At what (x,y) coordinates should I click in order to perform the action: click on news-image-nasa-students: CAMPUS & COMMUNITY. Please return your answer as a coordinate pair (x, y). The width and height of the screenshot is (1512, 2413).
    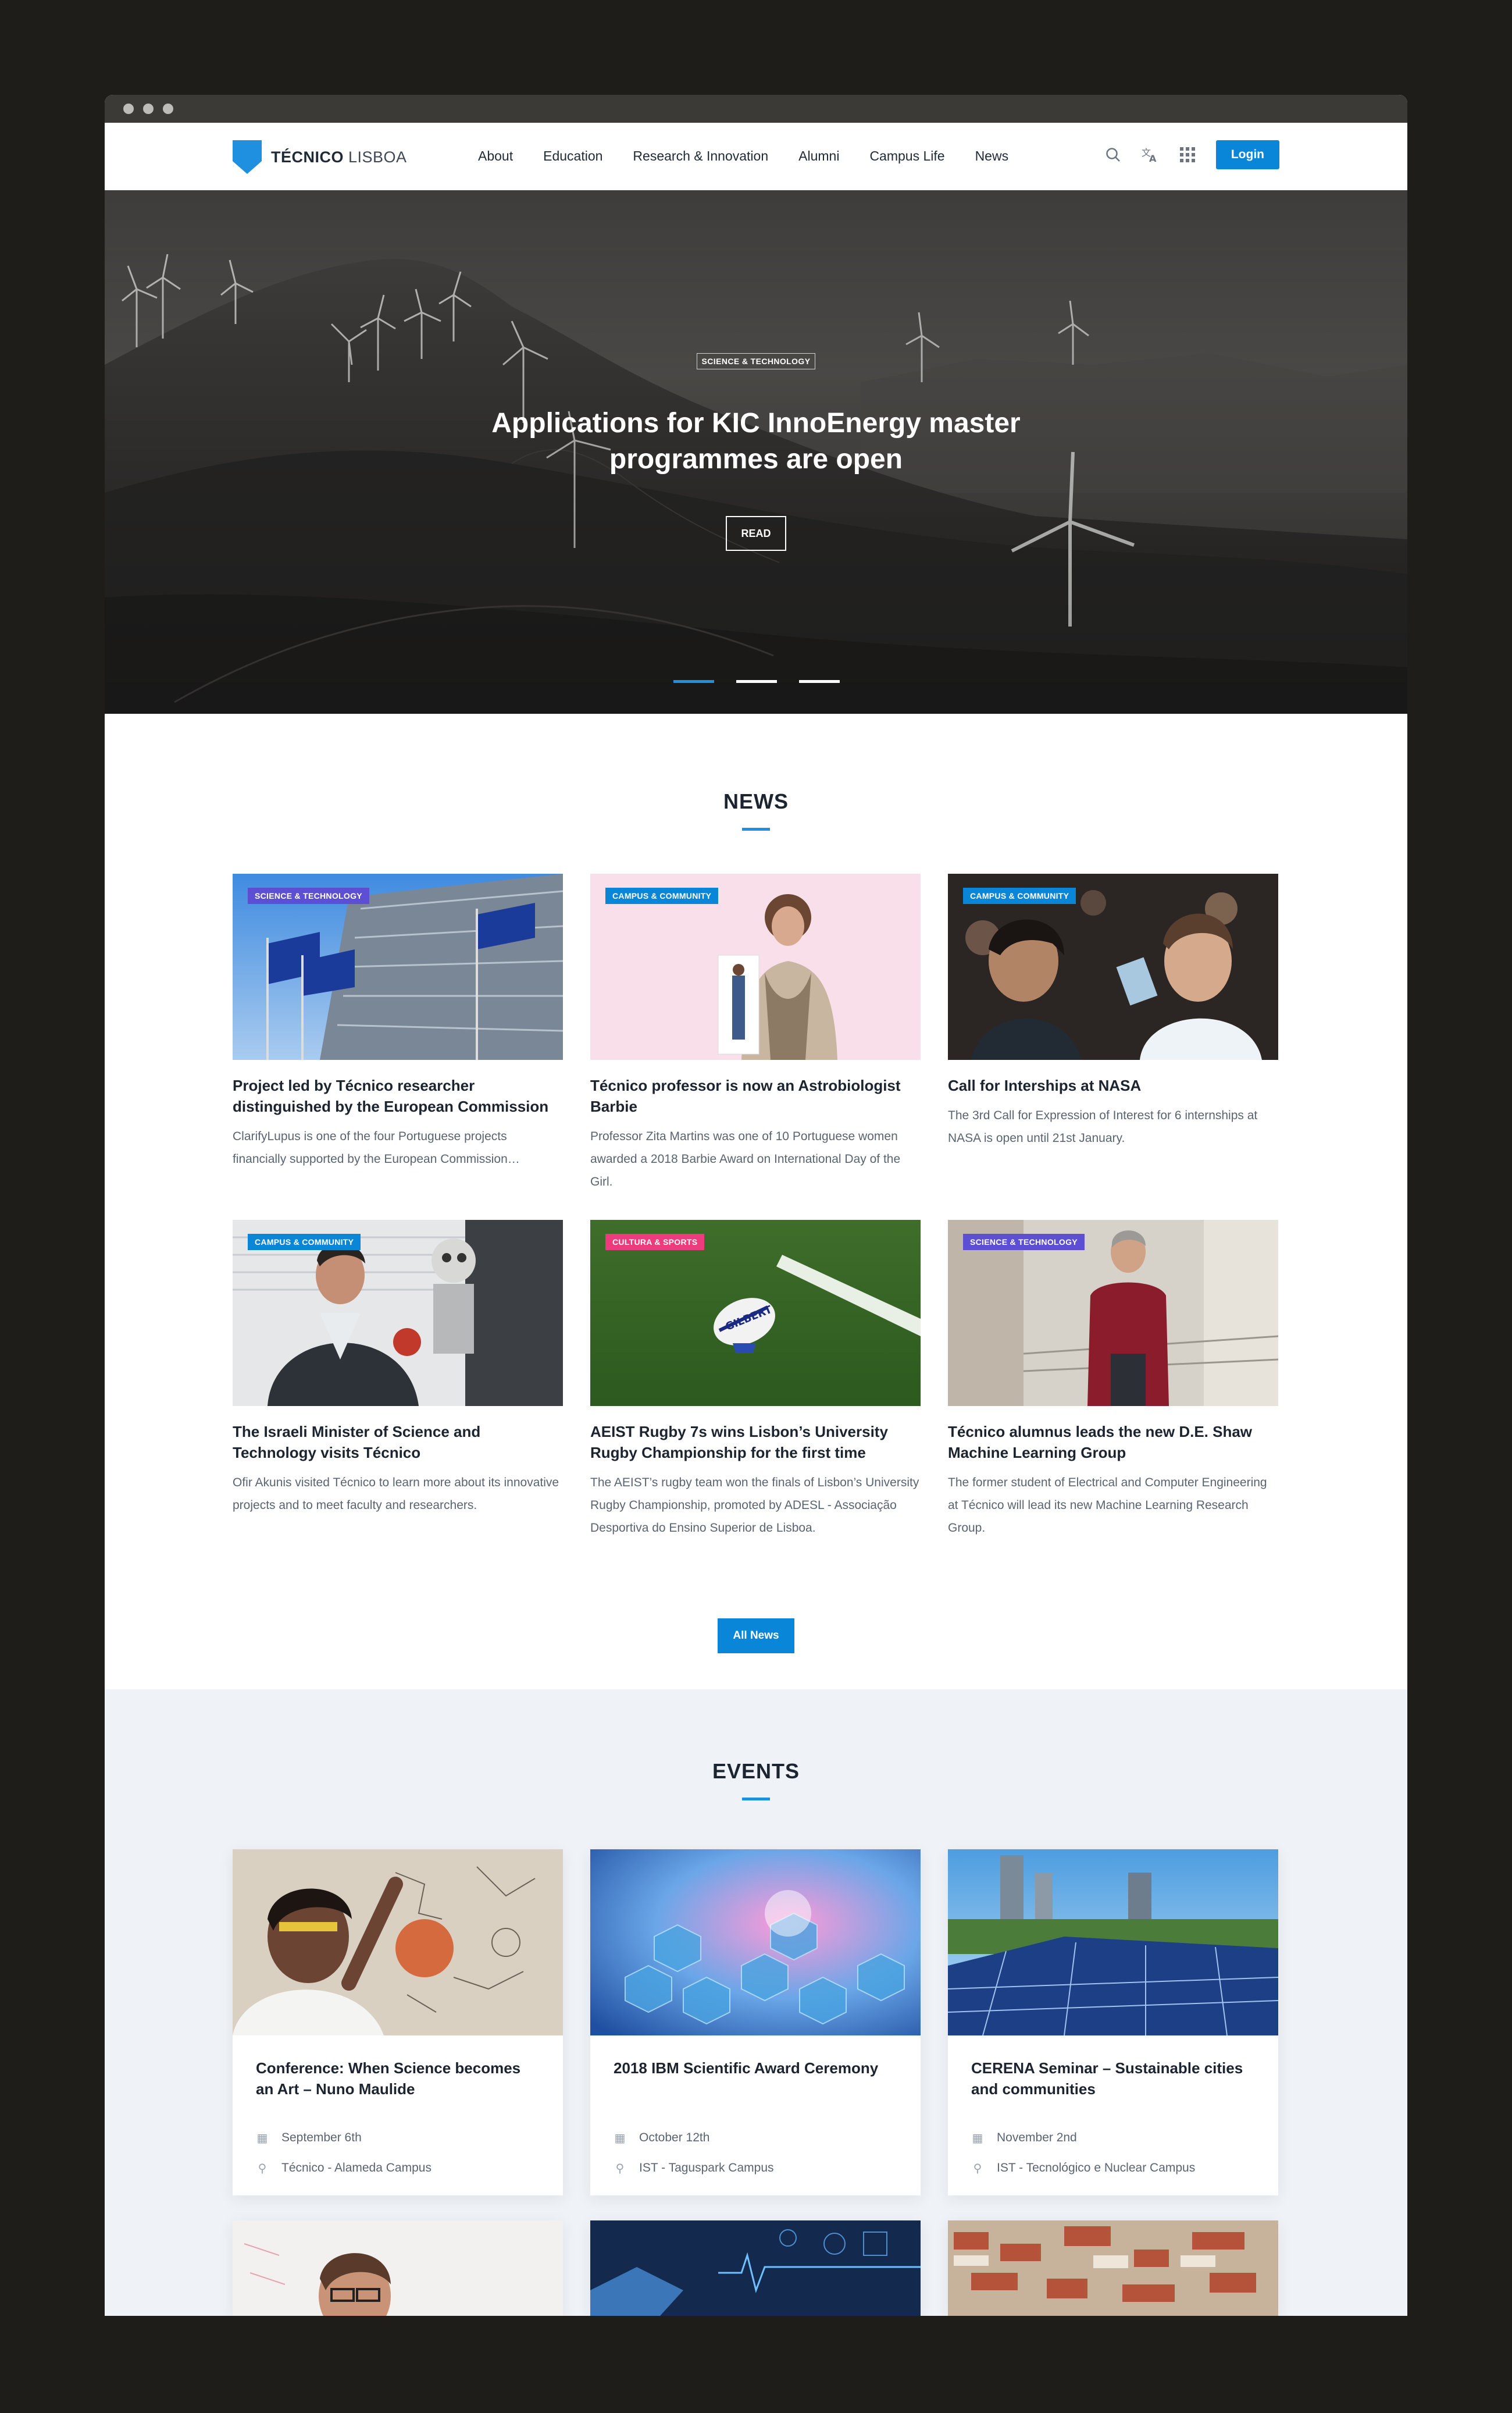
    Looking at the image, I should click on (1113, 967).